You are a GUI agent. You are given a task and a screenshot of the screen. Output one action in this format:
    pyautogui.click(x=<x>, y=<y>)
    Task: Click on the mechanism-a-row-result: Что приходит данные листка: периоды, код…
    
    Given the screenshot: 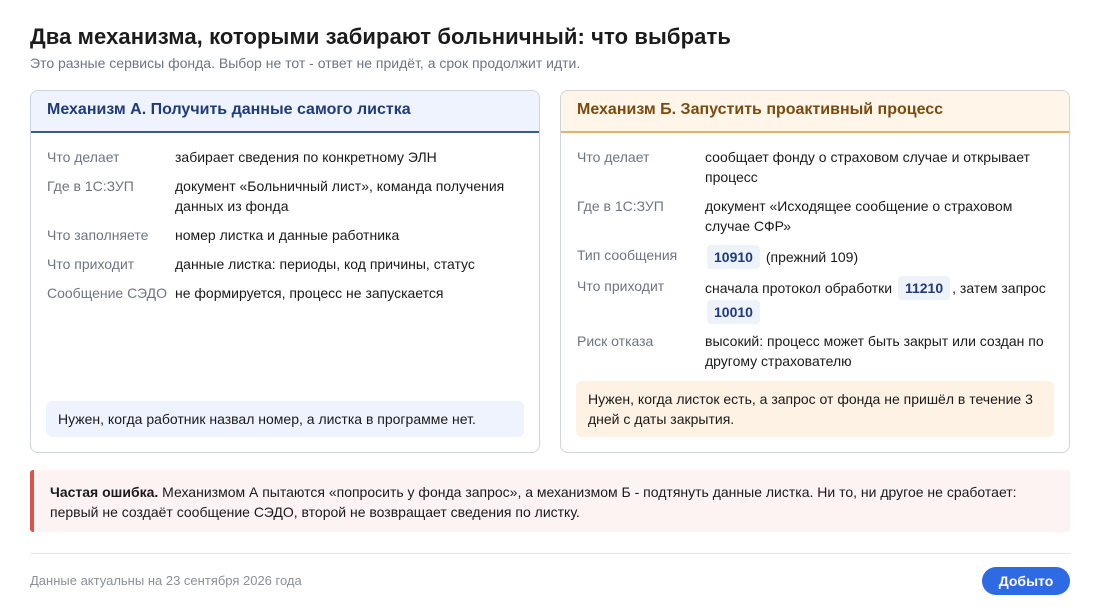 What is the action you would take?
    pyautogui.click(x=285, y=264)
    